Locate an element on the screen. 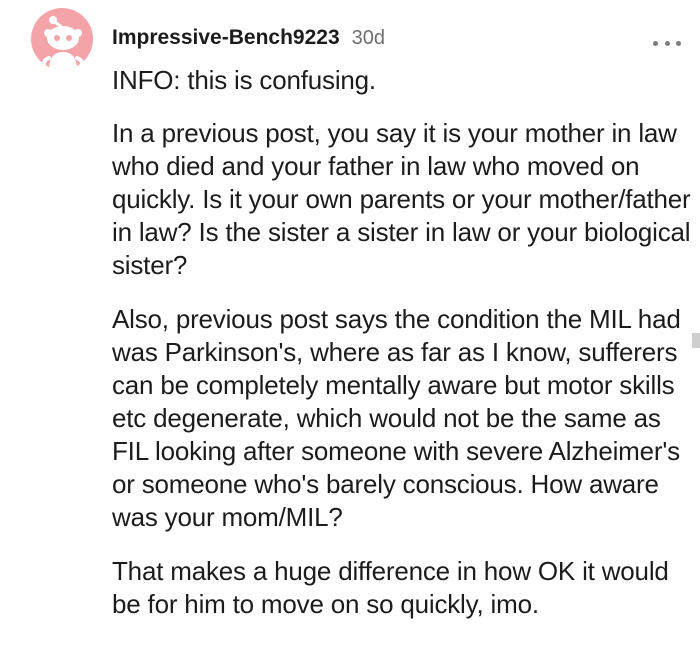 This screenshot has height=671, width=700. reddit-snoo-icon is located at coordinates (63, 43).